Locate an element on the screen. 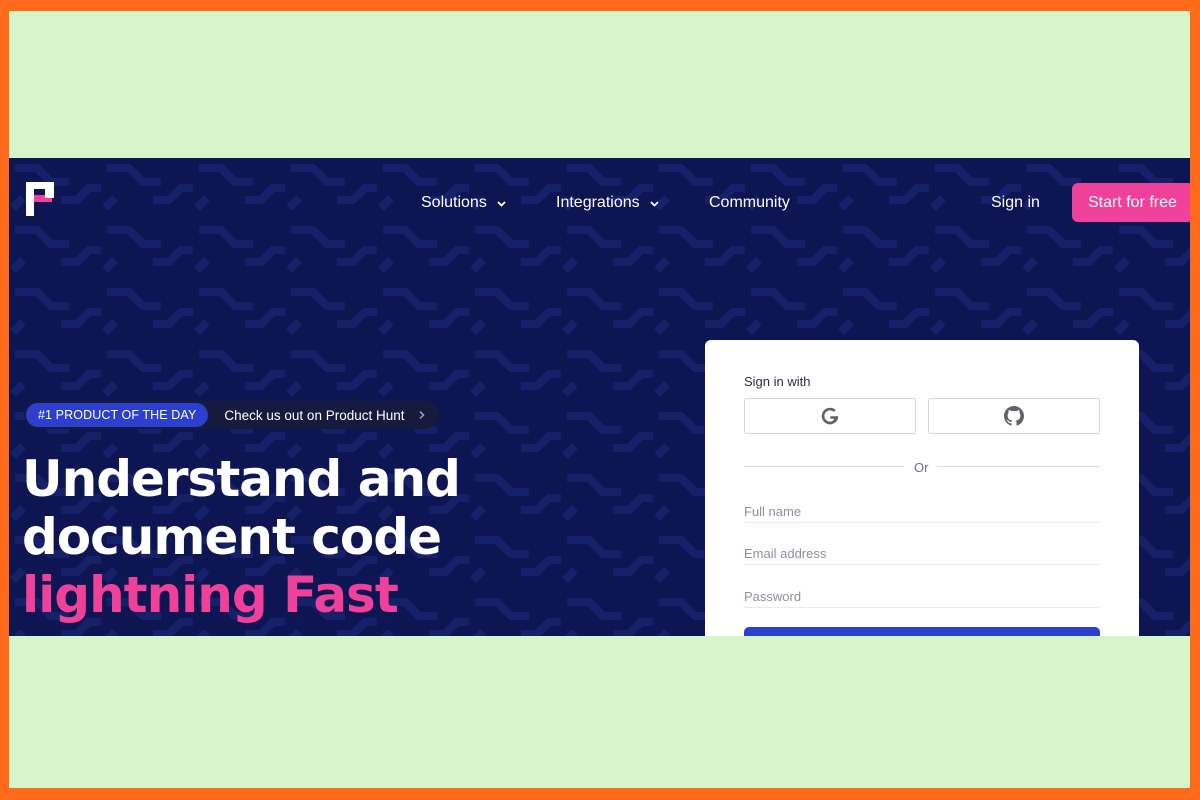 The width and height of the screenshot is (1200, 800). nav-solutions-label: Solutions is located at coordinates (454, 202).